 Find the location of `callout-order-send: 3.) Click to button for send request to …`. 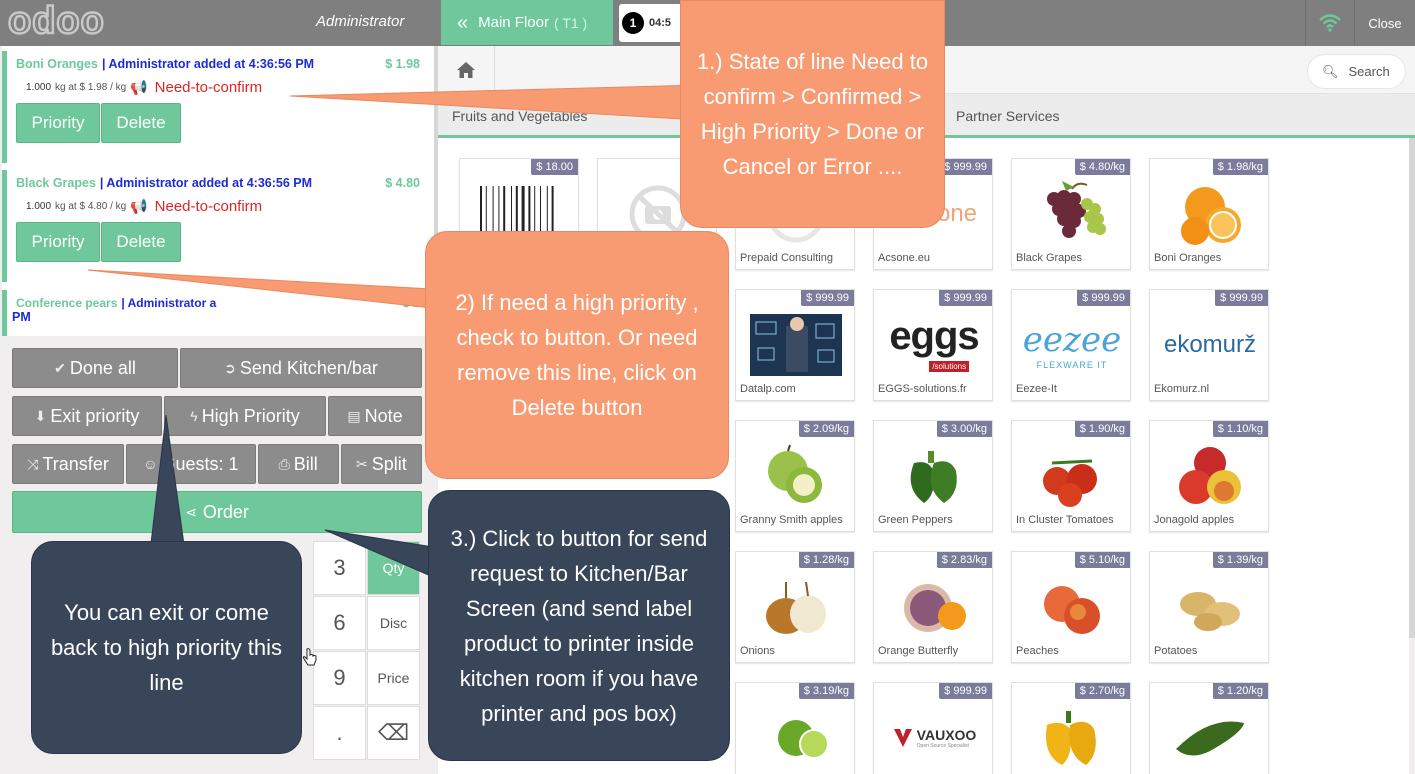

callout-order-send: 3.) Click to button for send request to … is located at coordinates (579, 625).